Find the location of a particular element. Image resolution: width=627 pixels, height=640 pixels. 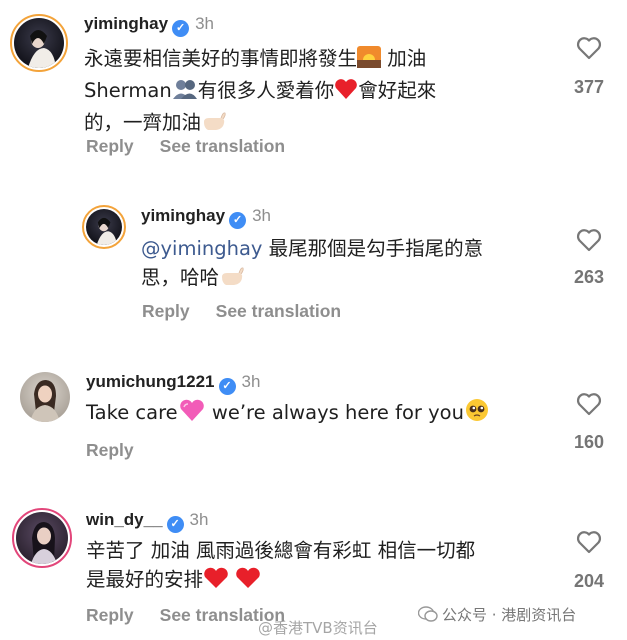

comment-username: win_dy__ ✓ 3h is located at coordinates (147, 521).